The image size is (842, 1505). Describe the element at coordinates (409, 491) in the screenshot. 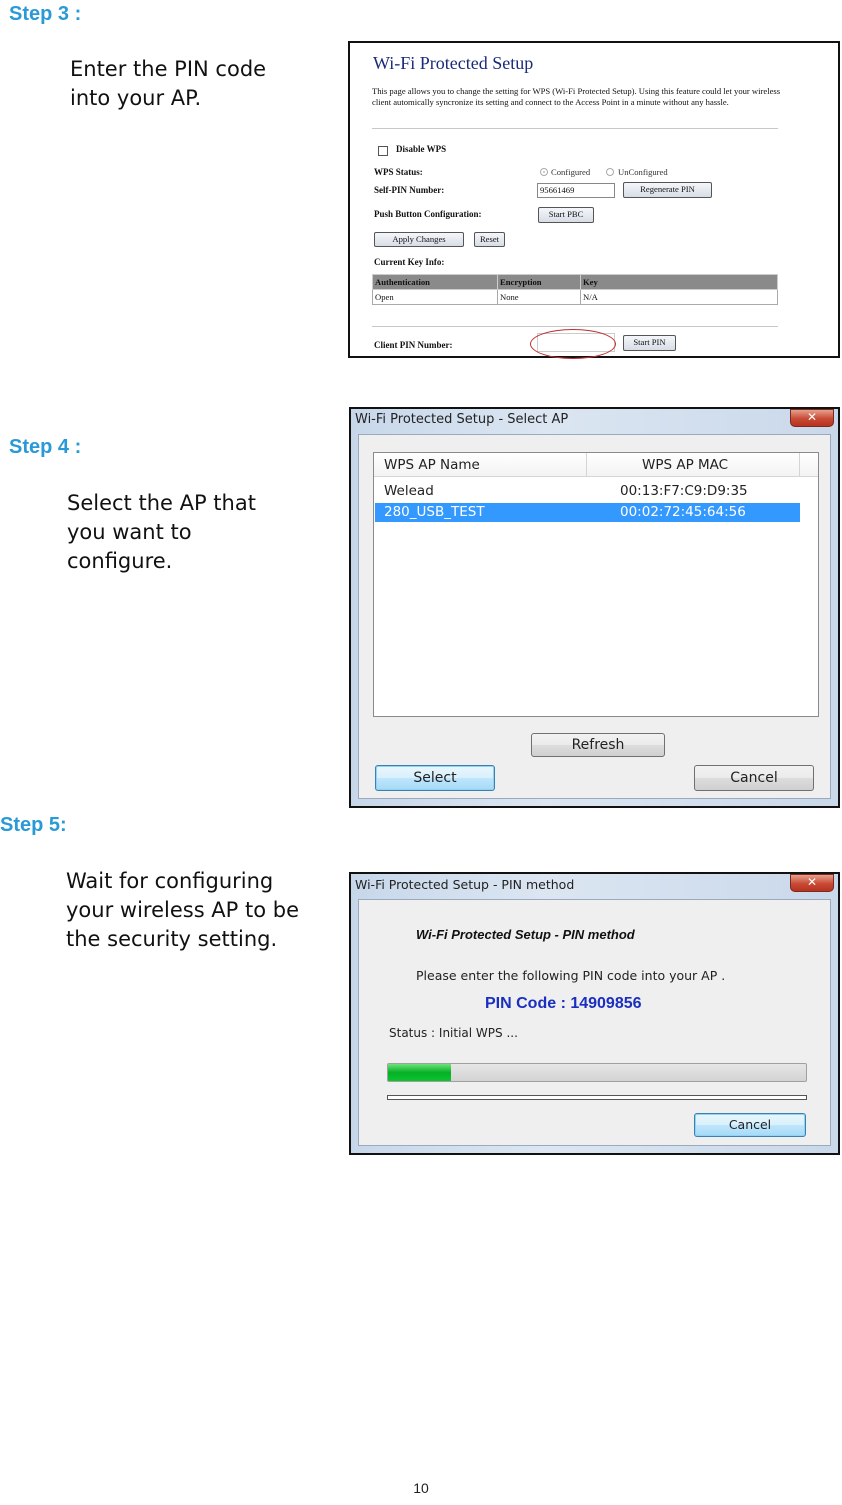

I see `ap-name: Welead` at that location.